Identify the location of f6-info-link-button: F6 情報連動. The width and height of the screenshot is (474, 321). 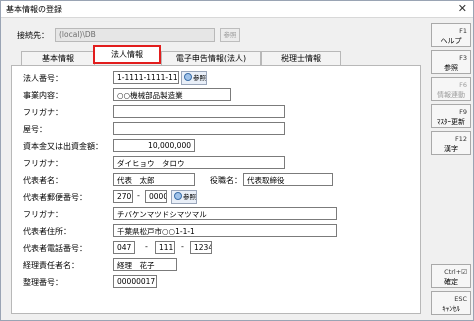
(451, 89).